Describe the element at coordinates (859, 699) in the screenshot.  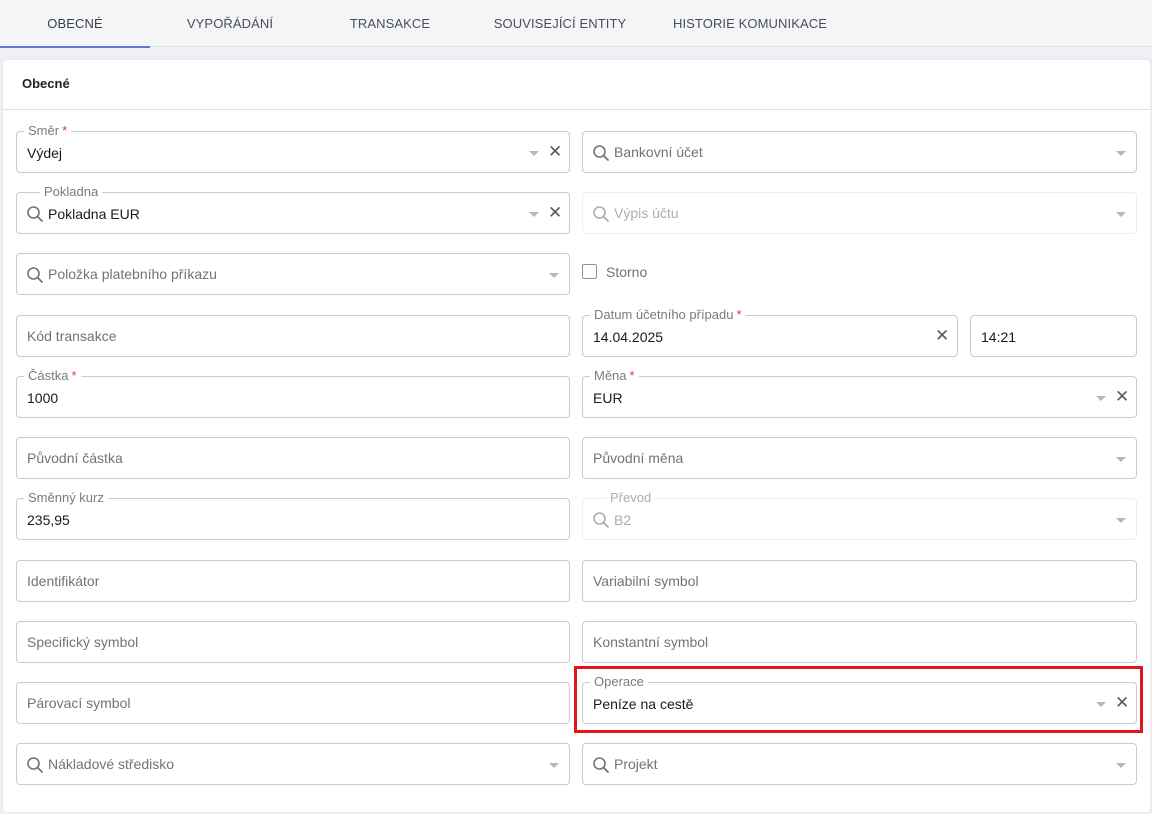
I see `operace-select: Operace Peníze na cestě ✕` at that location.